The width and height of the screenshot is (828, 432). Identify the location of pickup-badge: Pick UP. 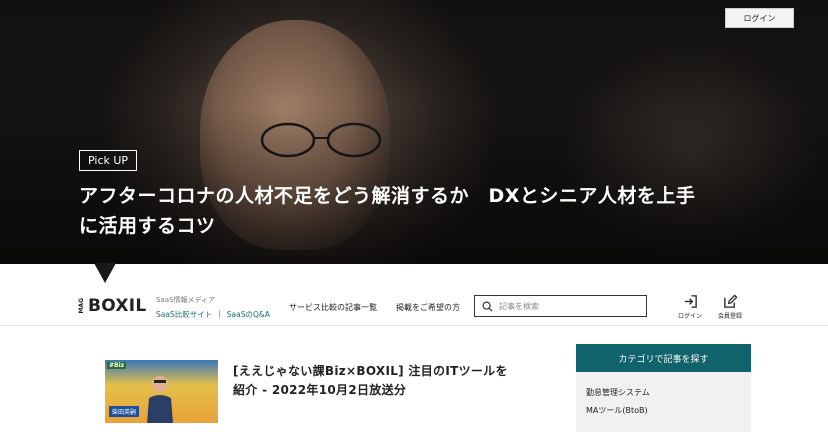
(108, 160).